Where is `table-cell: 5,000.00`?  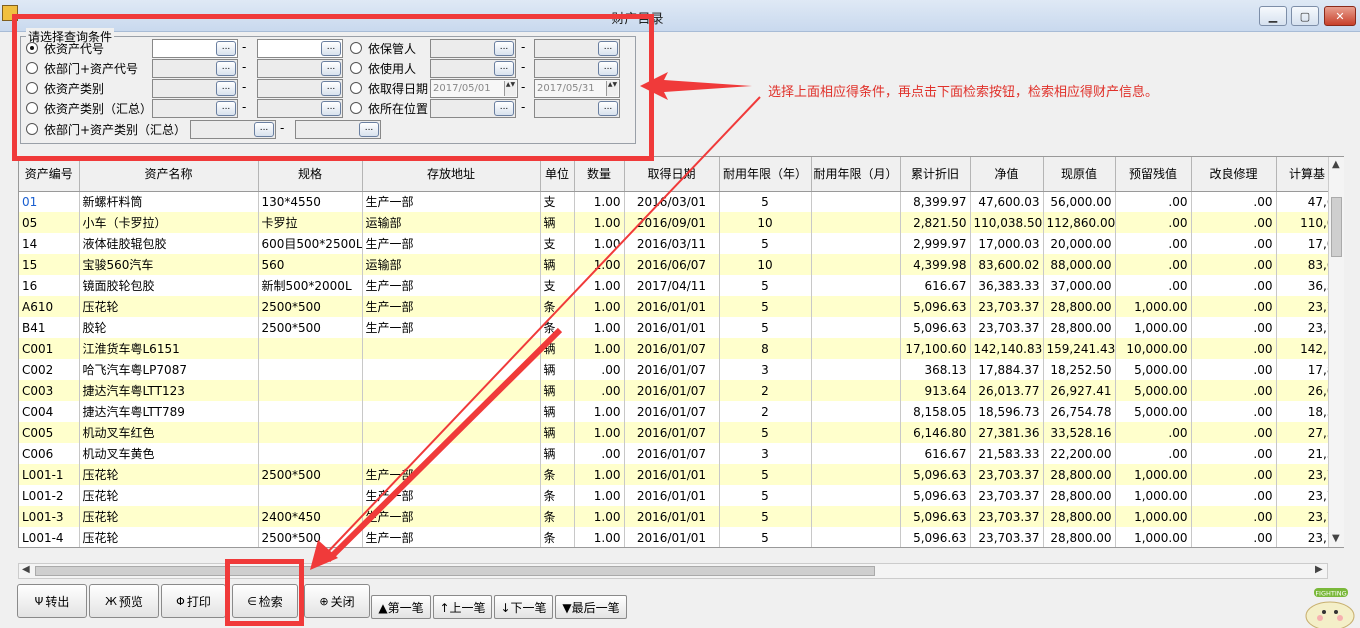 table-cell: 5,000.00 is located at coordinates (1153, 369).